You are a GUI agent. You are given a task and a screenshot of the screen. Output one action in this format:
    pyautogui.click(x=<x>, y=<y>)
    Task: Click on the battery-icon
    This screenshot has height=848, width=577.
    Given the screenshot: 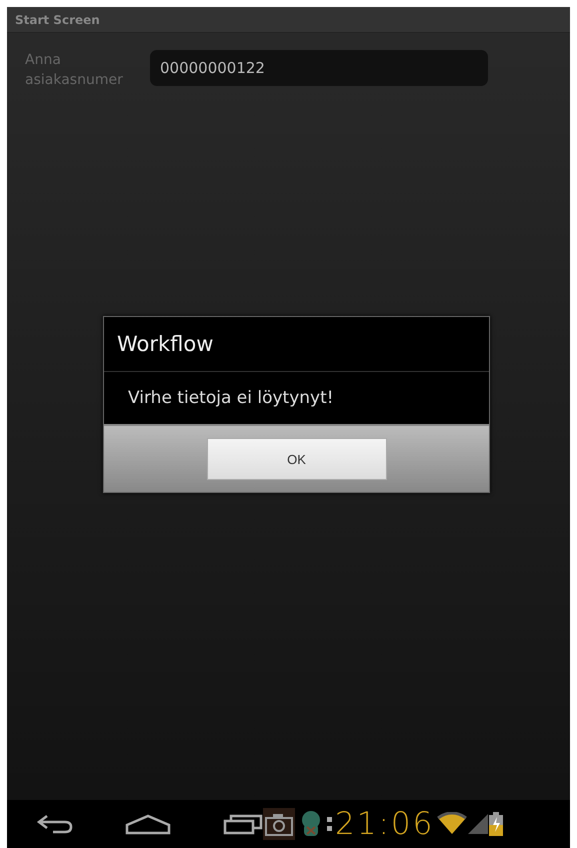 What is the action you would take?
    pyautogui.click(x=496, y=824)
    